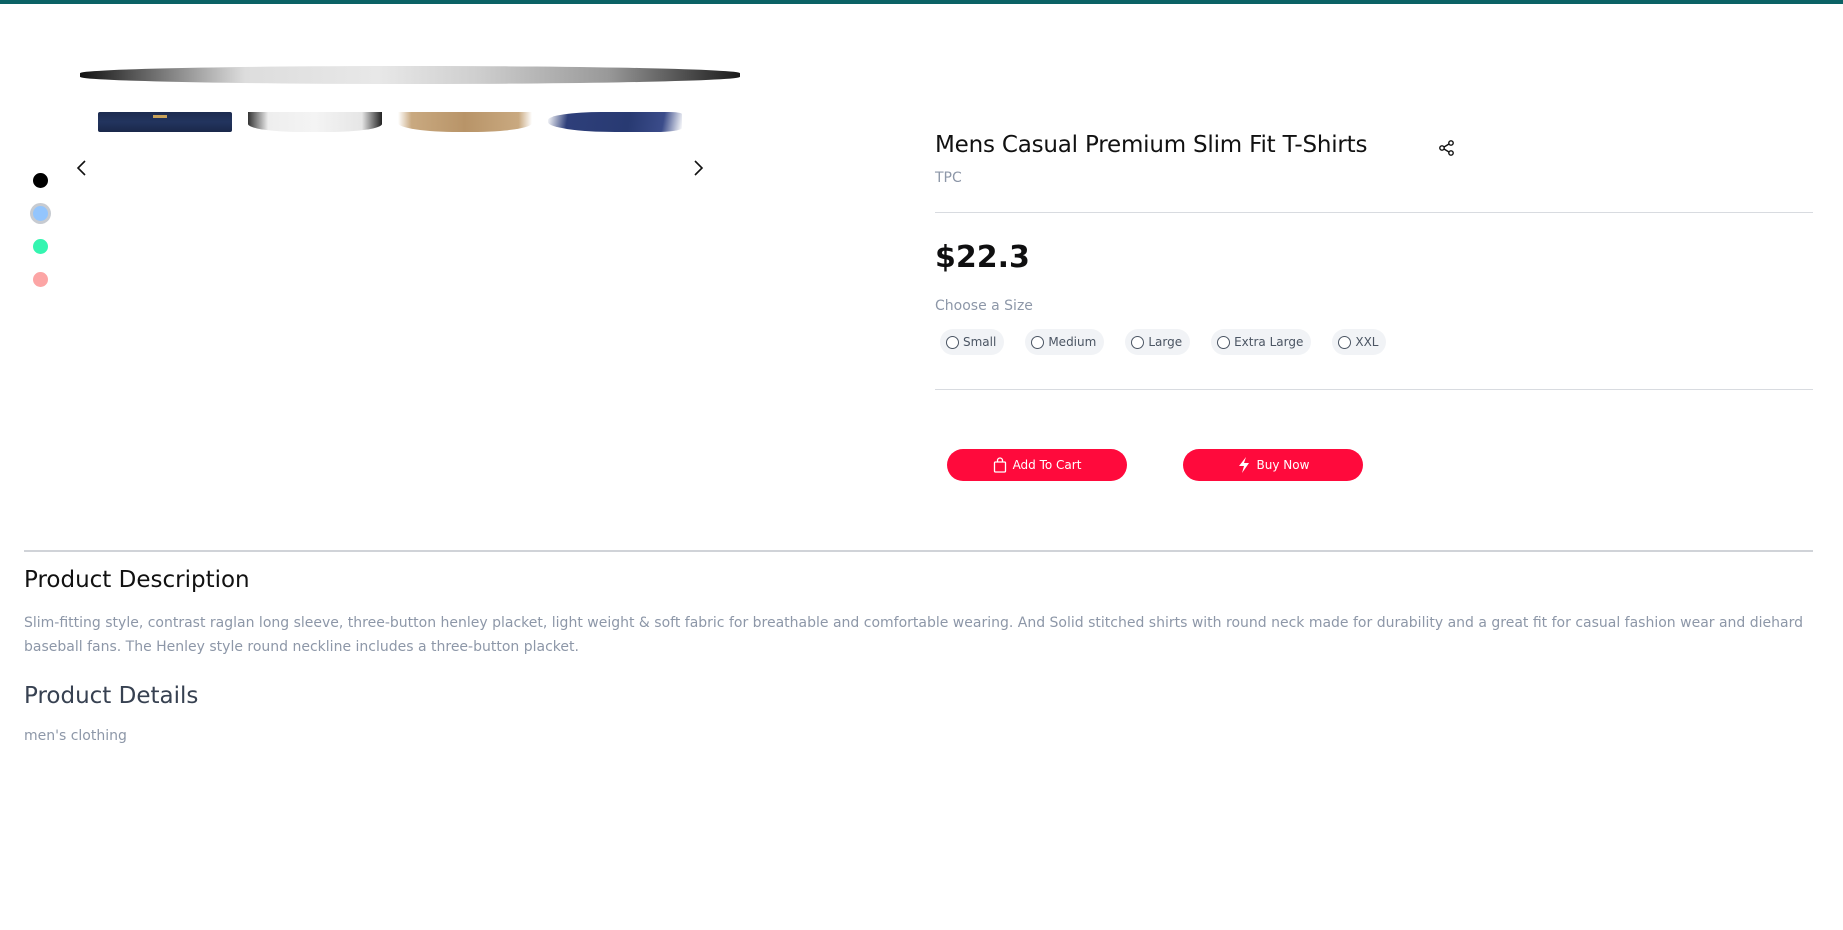 The width and height of the screenshot is (1843, 930). I want to click on buy-now-button: Buy Now, so click(1273, 465).